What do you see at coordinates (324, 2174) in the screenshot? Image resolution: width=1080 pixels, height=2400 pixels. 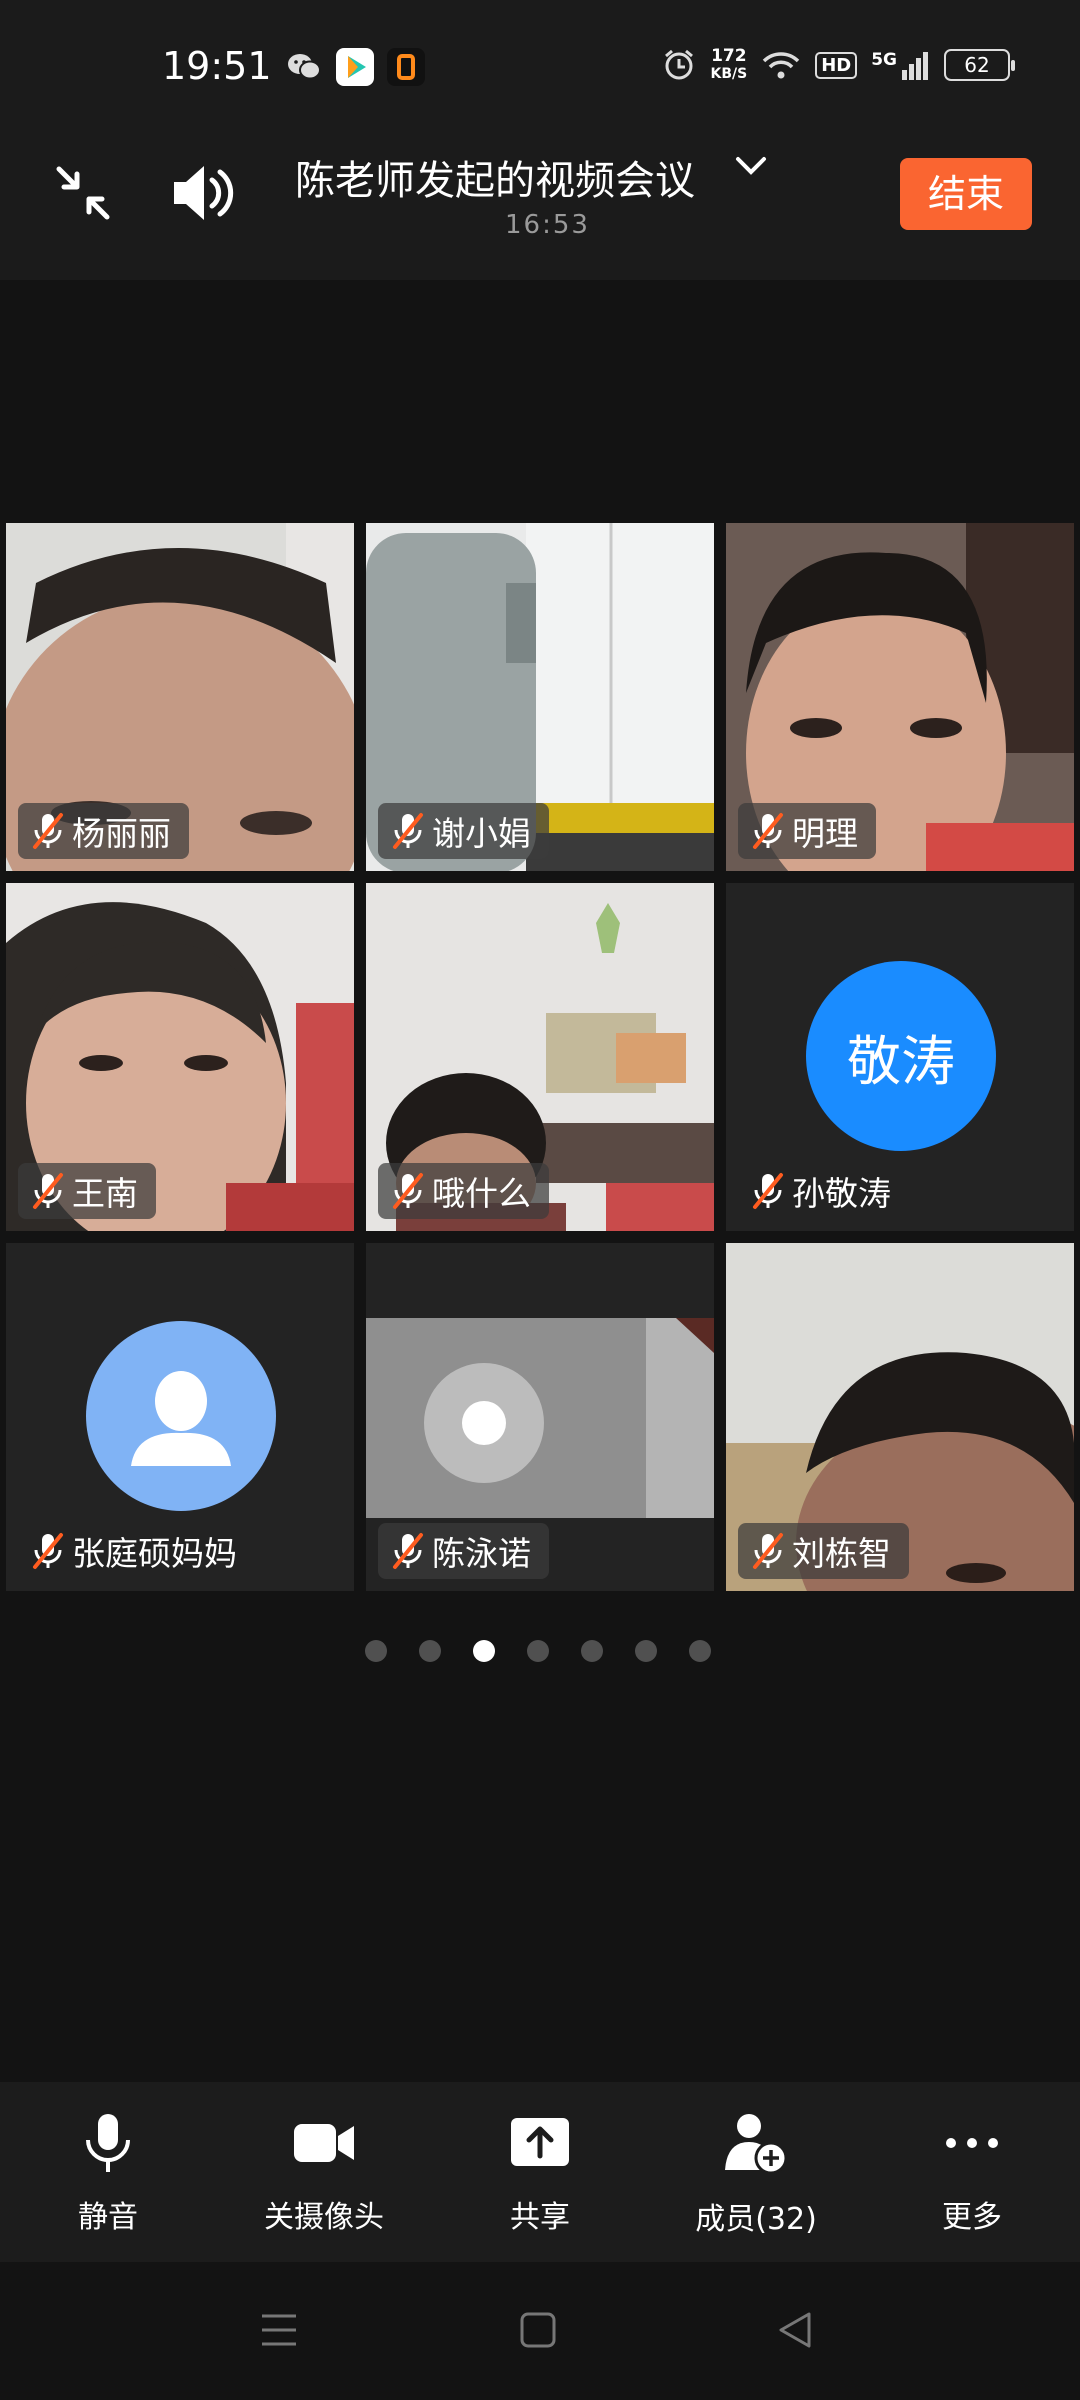 I see `camera-off-button: 关摄像头` at bounding box center [324, 2174].